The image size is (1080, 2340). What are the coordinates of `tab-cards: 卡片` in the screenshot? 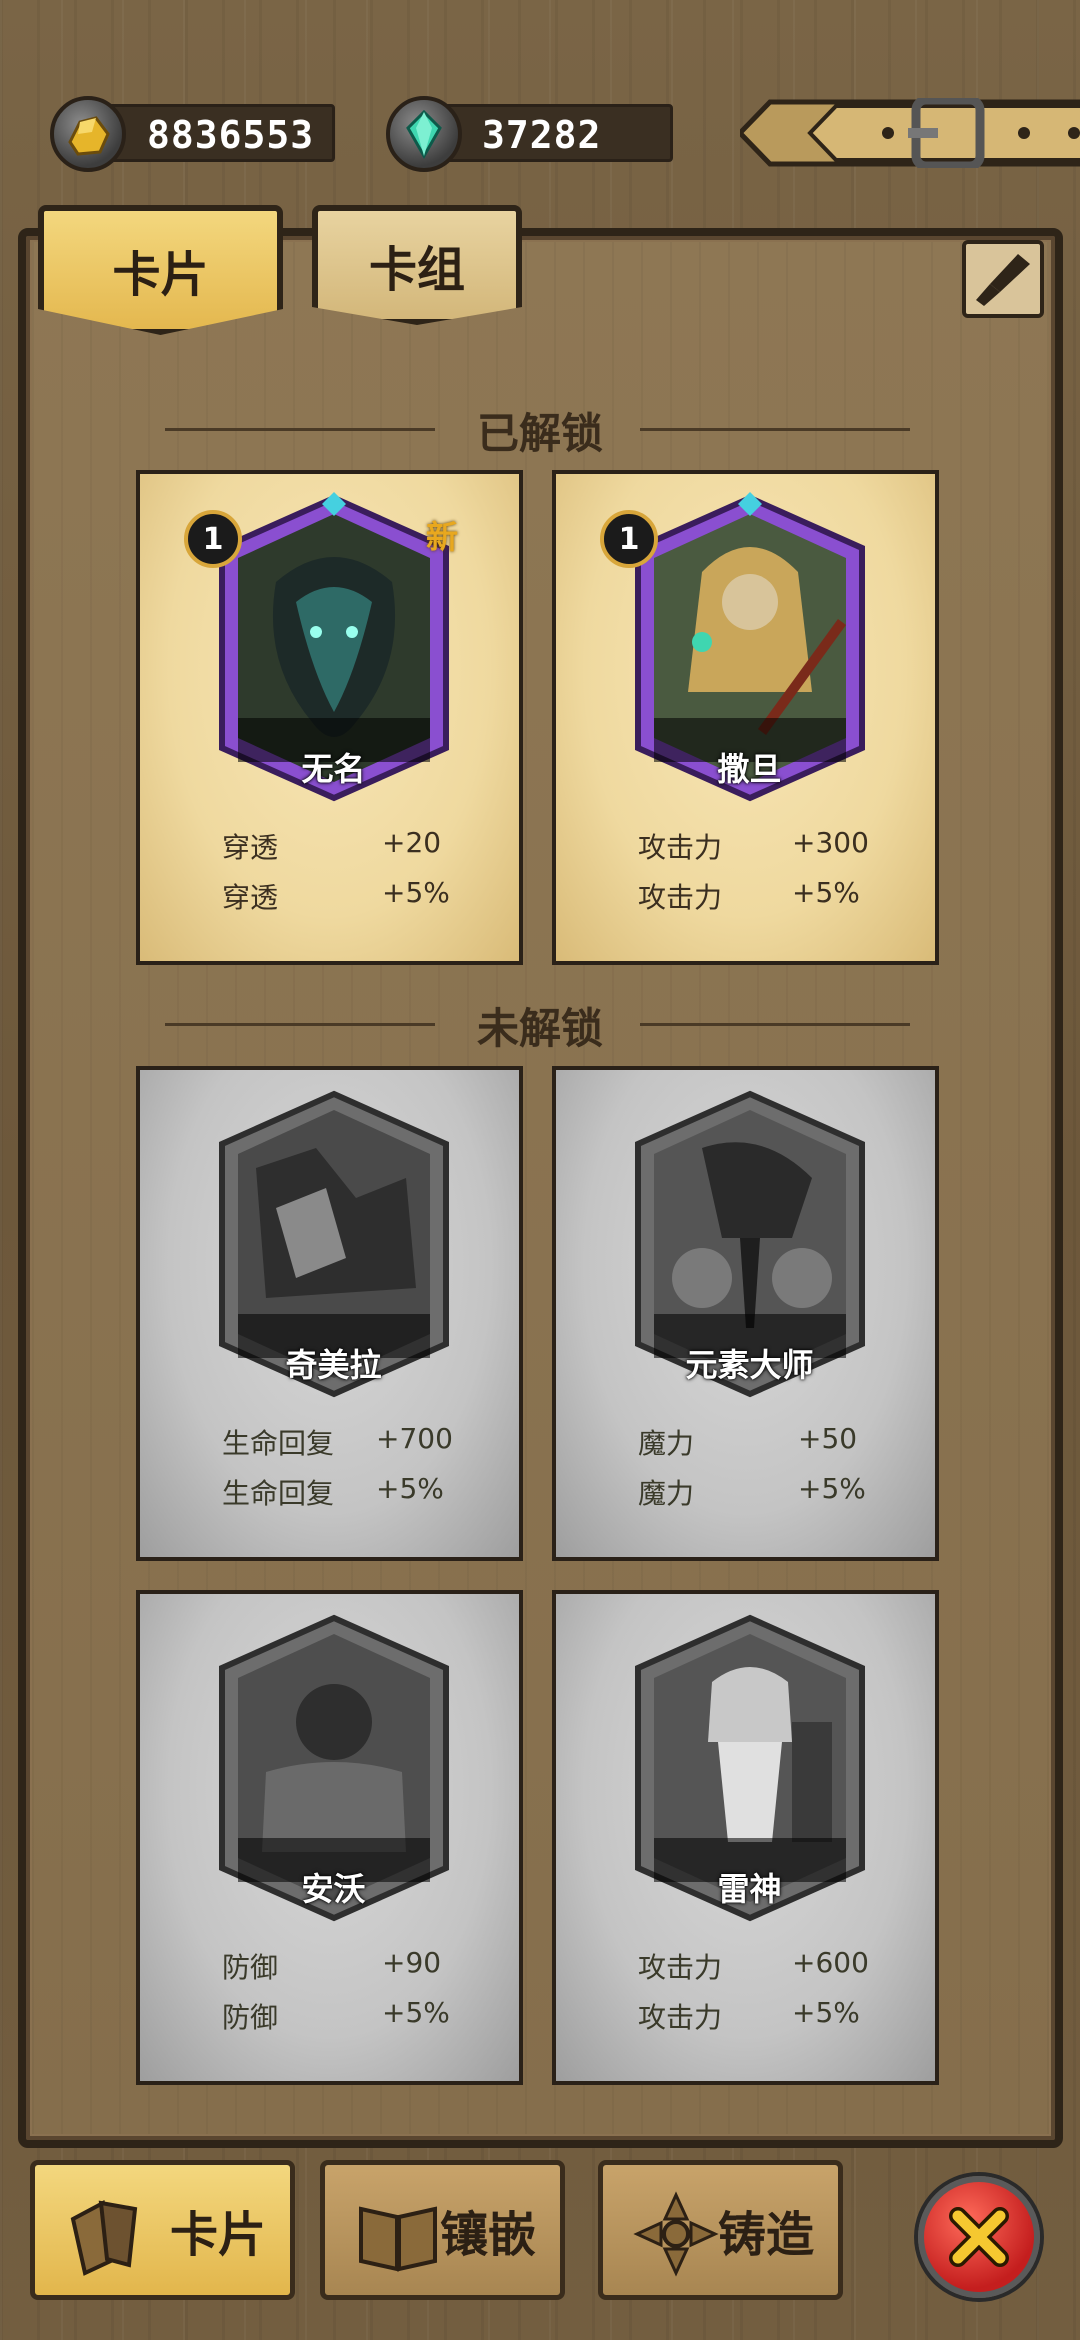 It's located at (160, 270).